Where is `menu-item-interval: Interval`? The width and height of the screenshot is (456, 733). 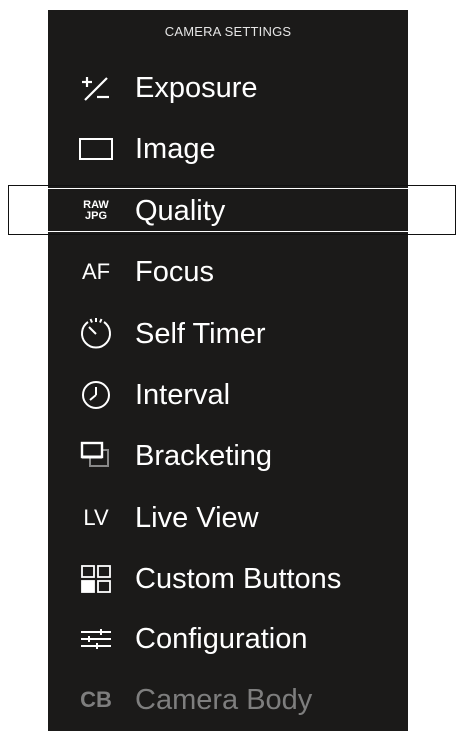 menu-item-interval: Interval is located at coordinates (228, 395).